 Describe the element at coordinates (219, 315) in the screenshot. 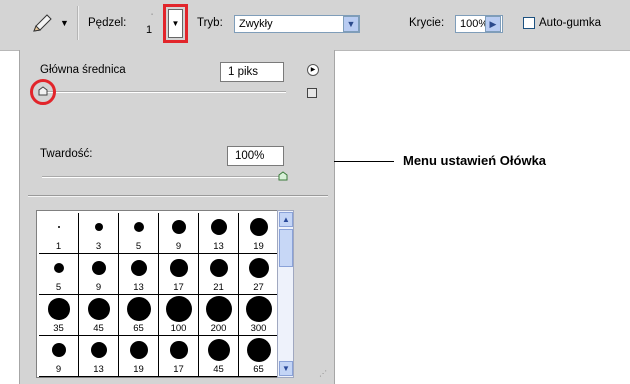

I see `brush-preset-cell: 200` at that location.